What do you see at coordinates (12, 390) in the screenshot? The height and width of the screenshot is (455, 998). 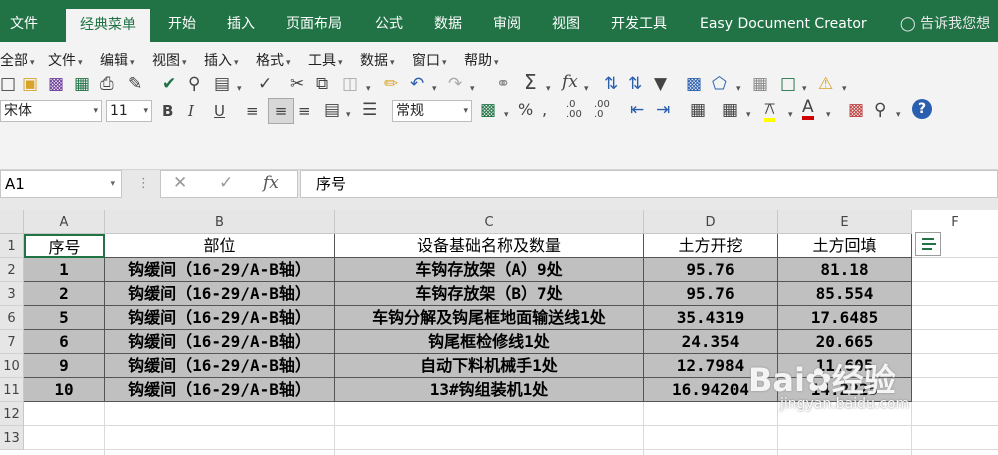 I see `row-header: 11` at bounding box center [12, 390].